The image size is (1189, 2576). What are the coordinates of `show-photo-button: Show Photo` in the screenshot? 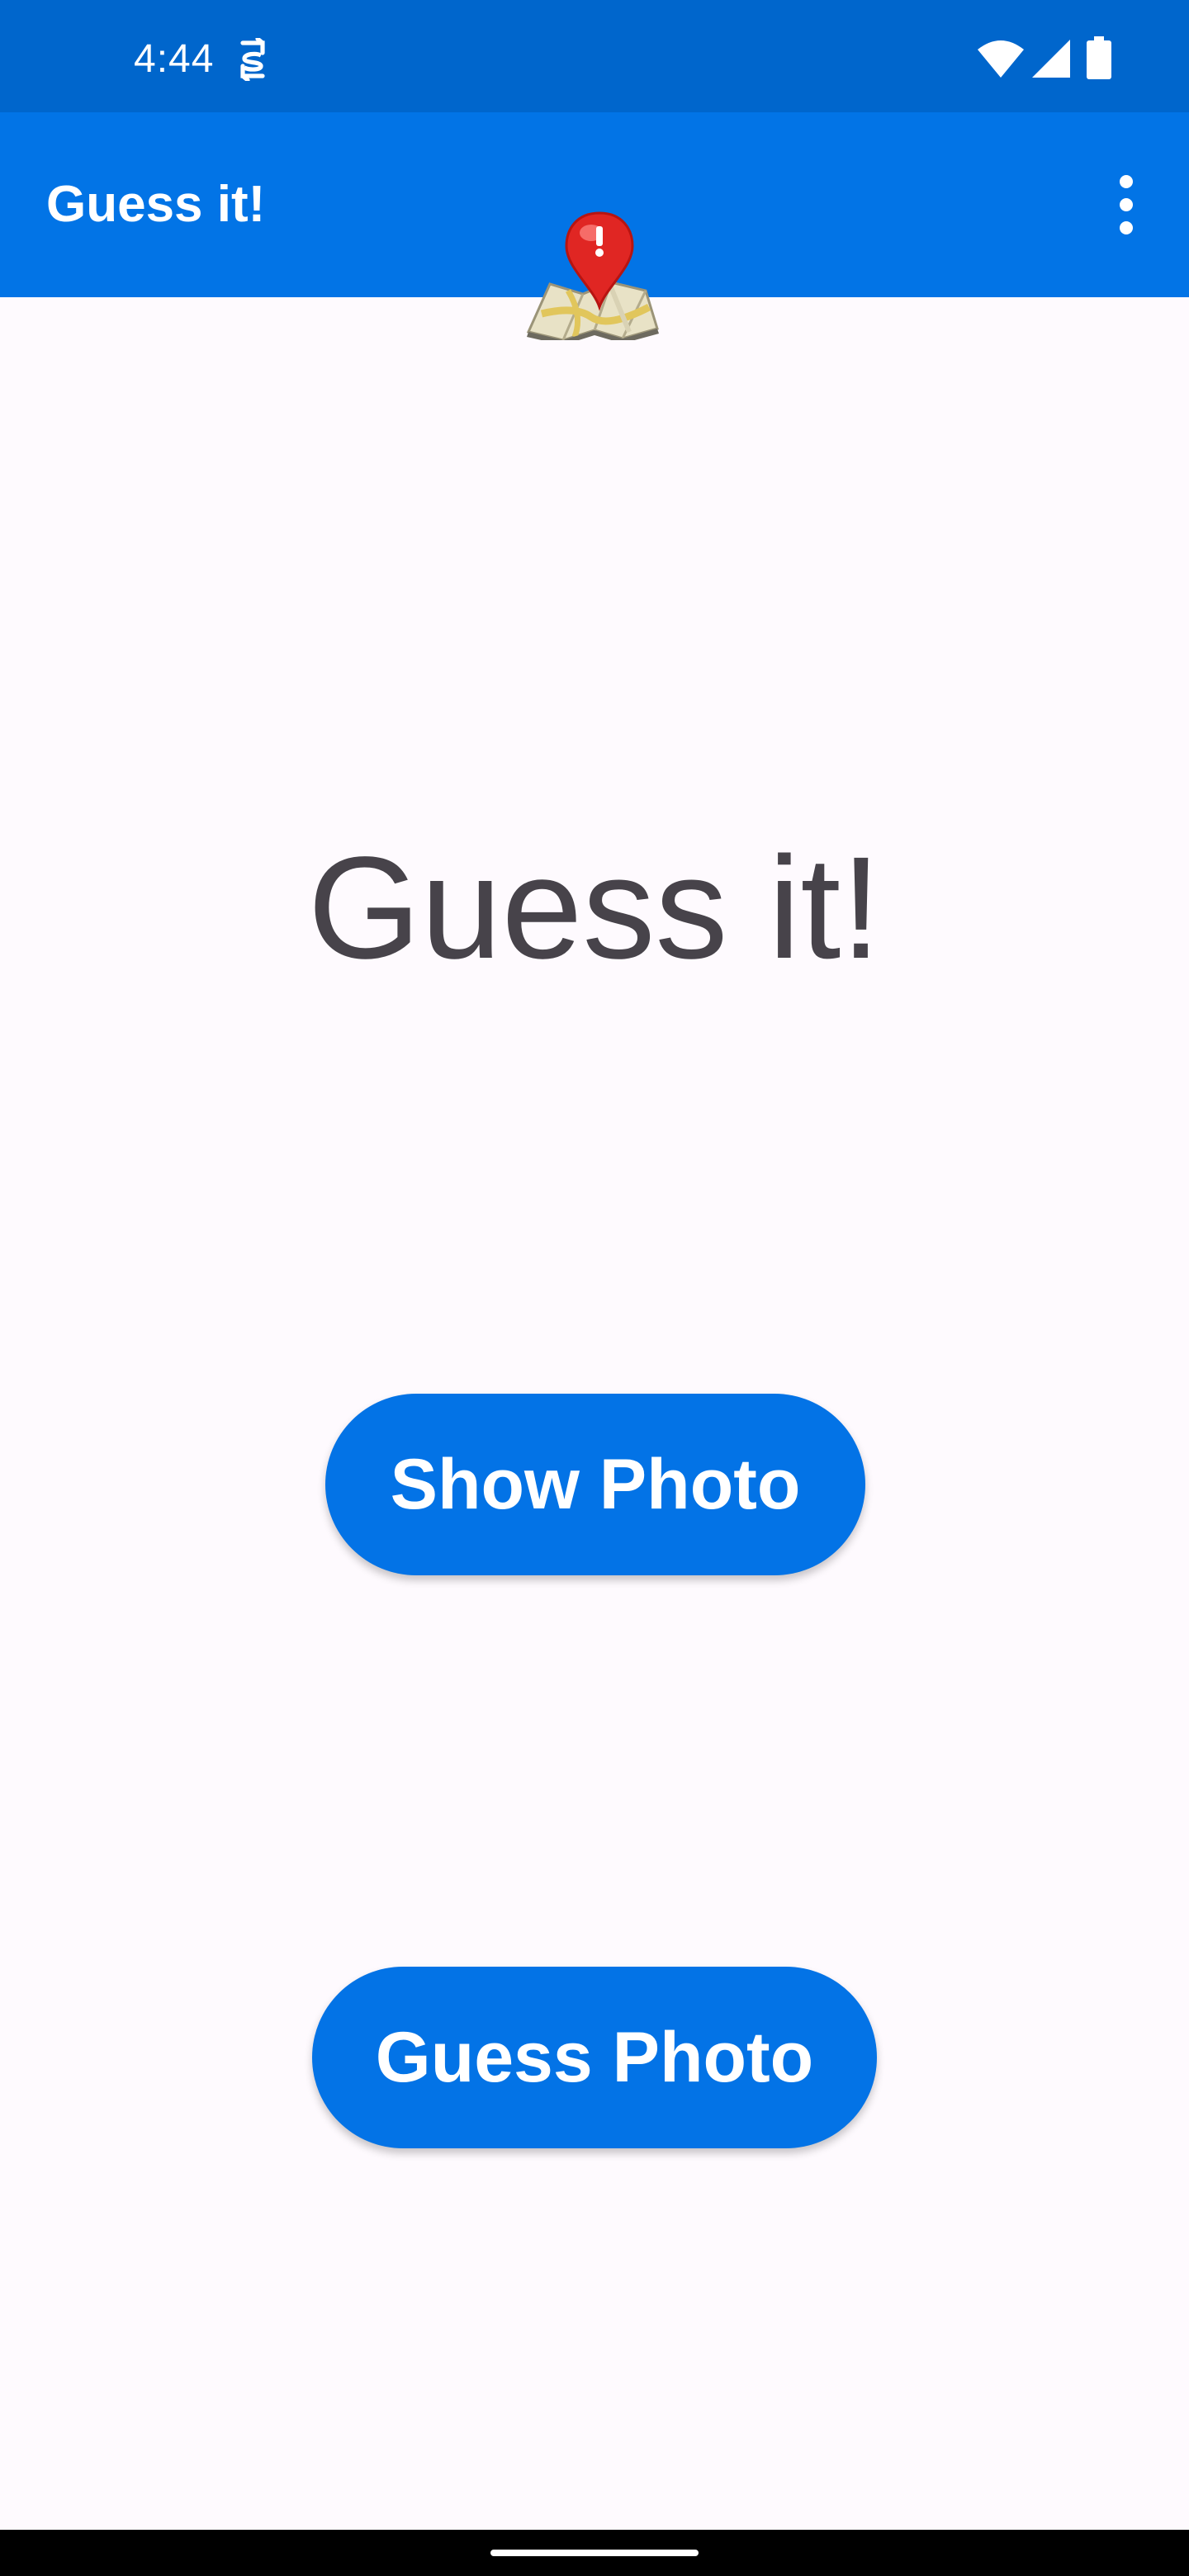 It's located at (595, 1484).